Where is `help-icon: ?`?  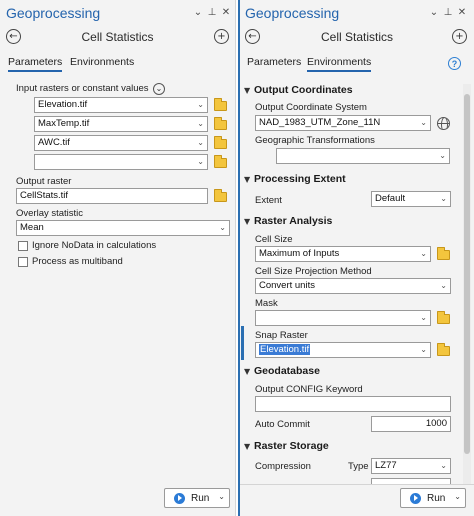 help-icon: ? is located at coordinates (454, 63).